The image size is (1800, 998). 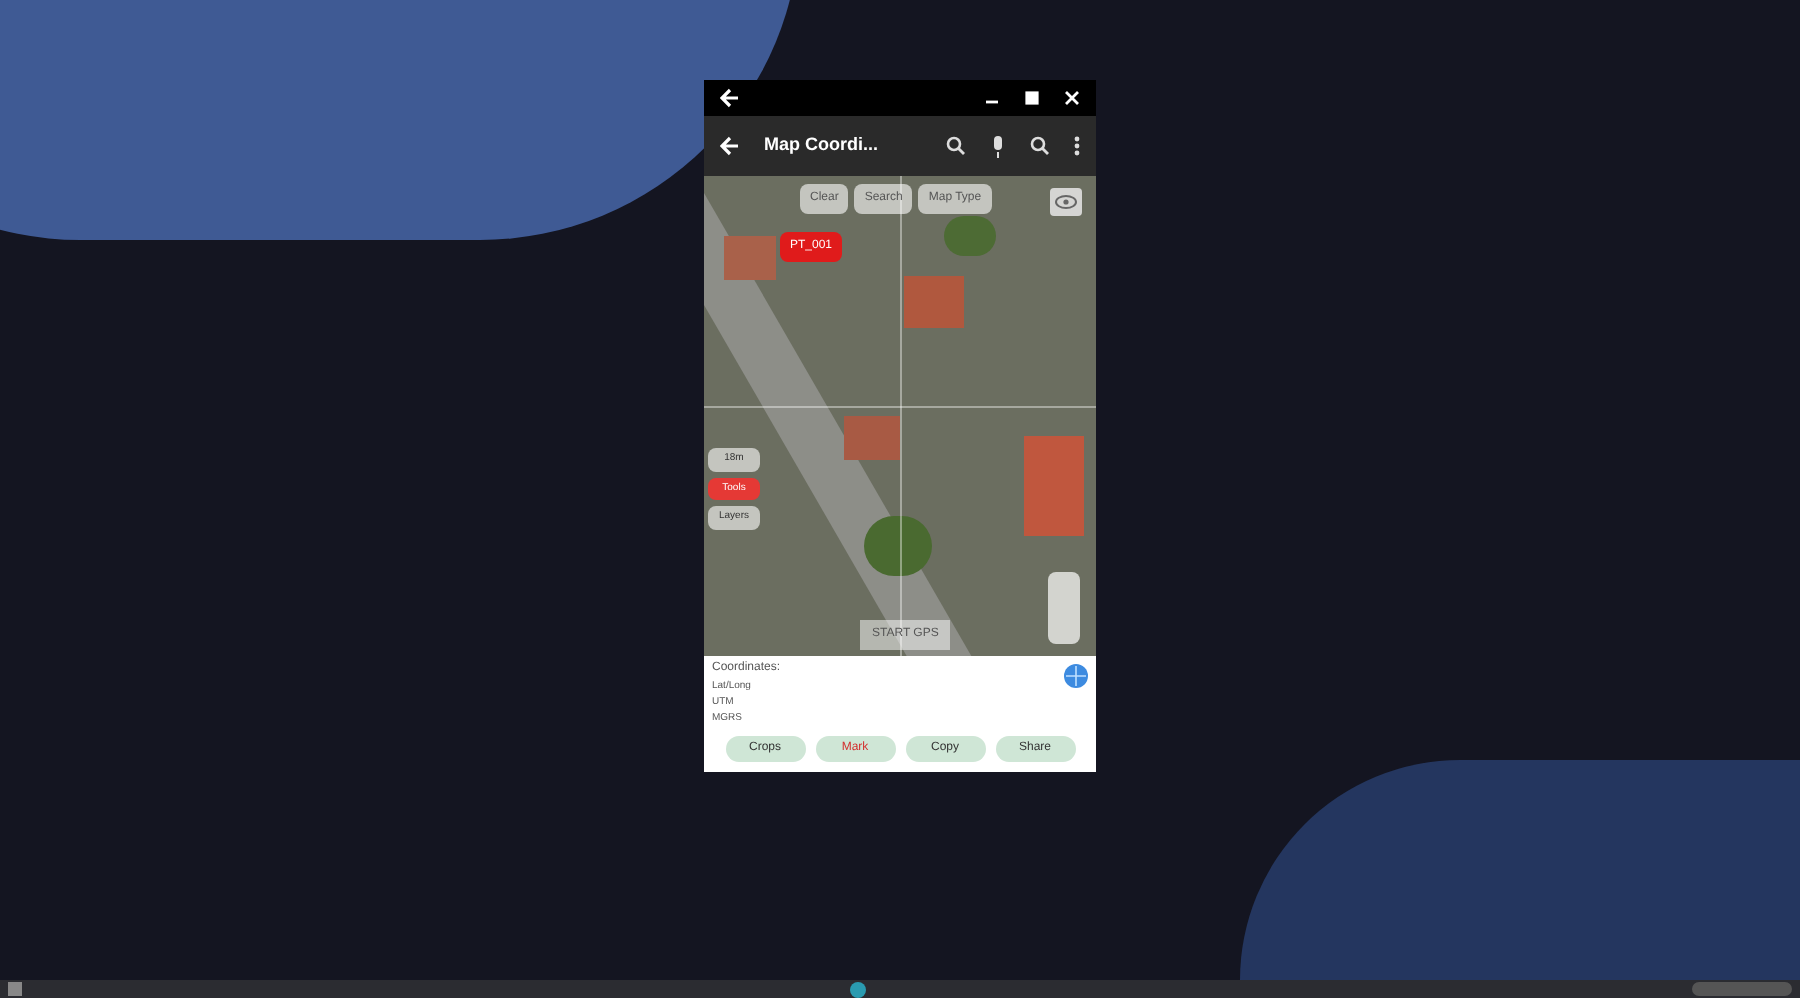 I want to click on eye-icon, so click(x=1066, y=202).